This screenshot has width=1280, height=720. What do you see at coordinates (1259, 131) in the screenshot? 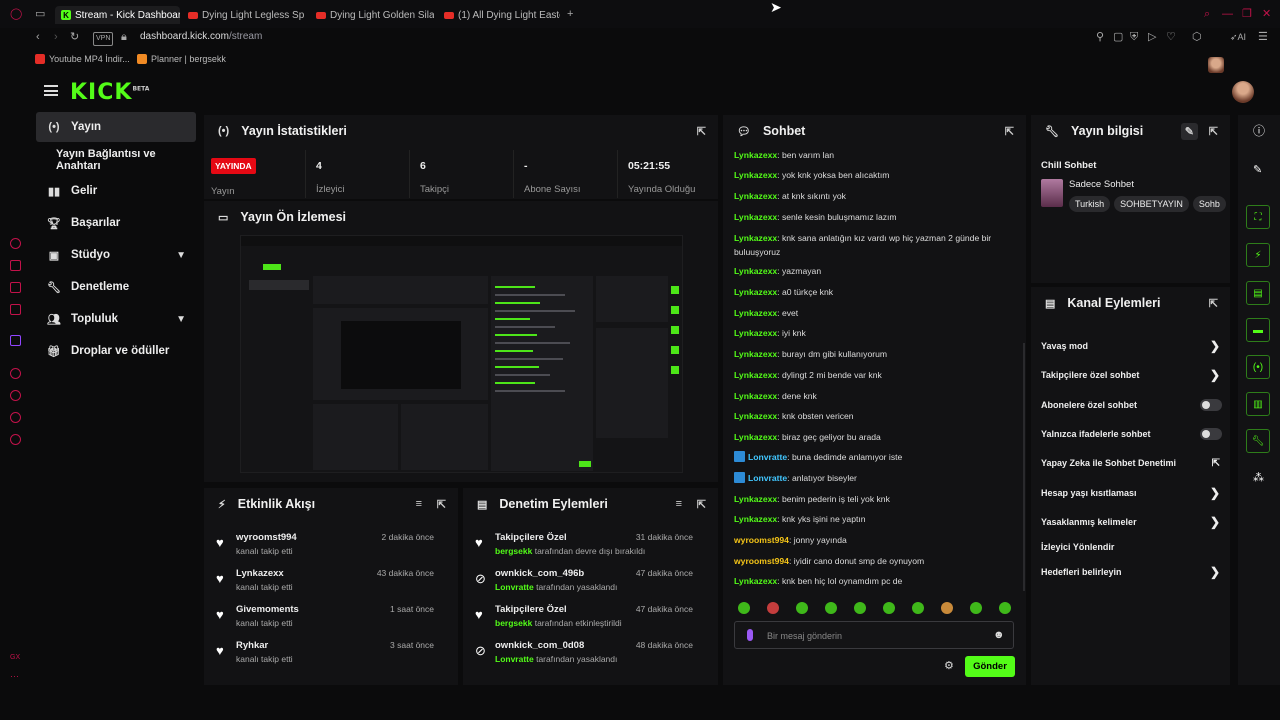
I see `info-icon: ⓘ` at bounding box center [1259, 131].